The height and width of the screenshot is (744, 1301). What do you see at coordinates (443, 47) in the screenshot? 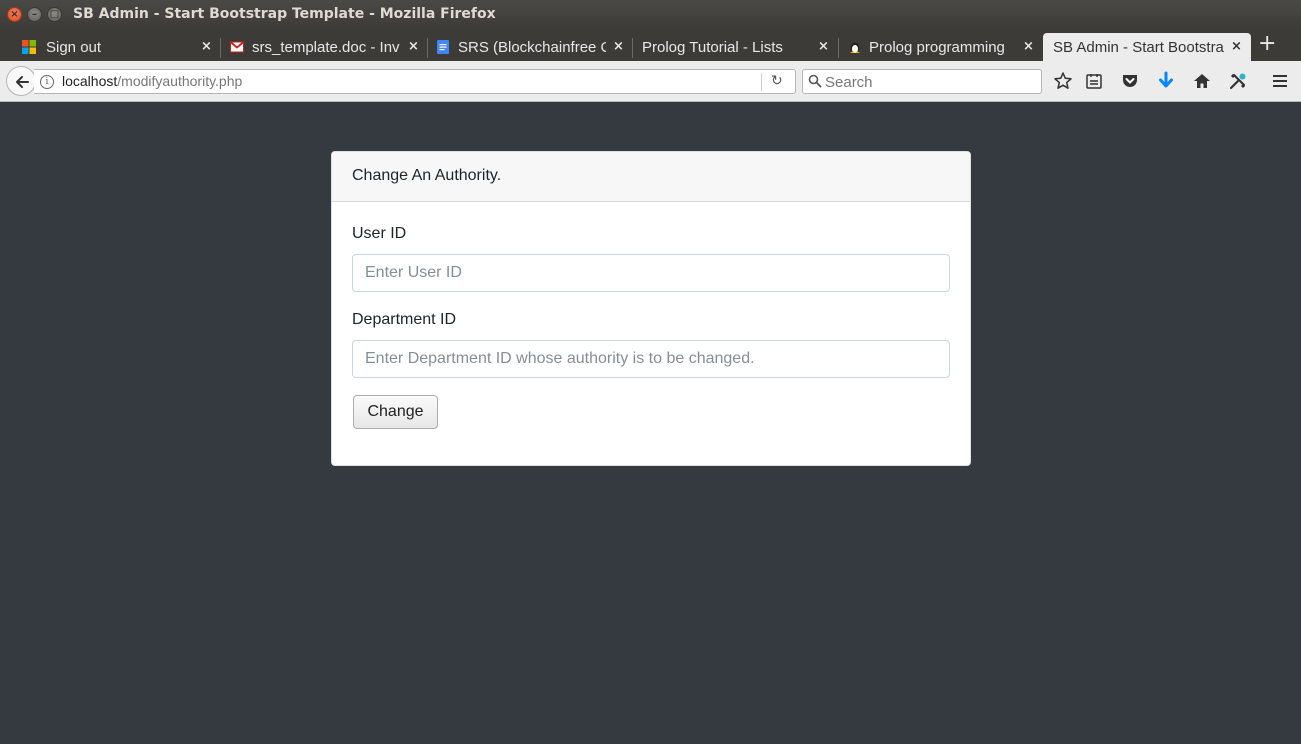
I see `google-docs-icon` at bounding box center [443, 47].